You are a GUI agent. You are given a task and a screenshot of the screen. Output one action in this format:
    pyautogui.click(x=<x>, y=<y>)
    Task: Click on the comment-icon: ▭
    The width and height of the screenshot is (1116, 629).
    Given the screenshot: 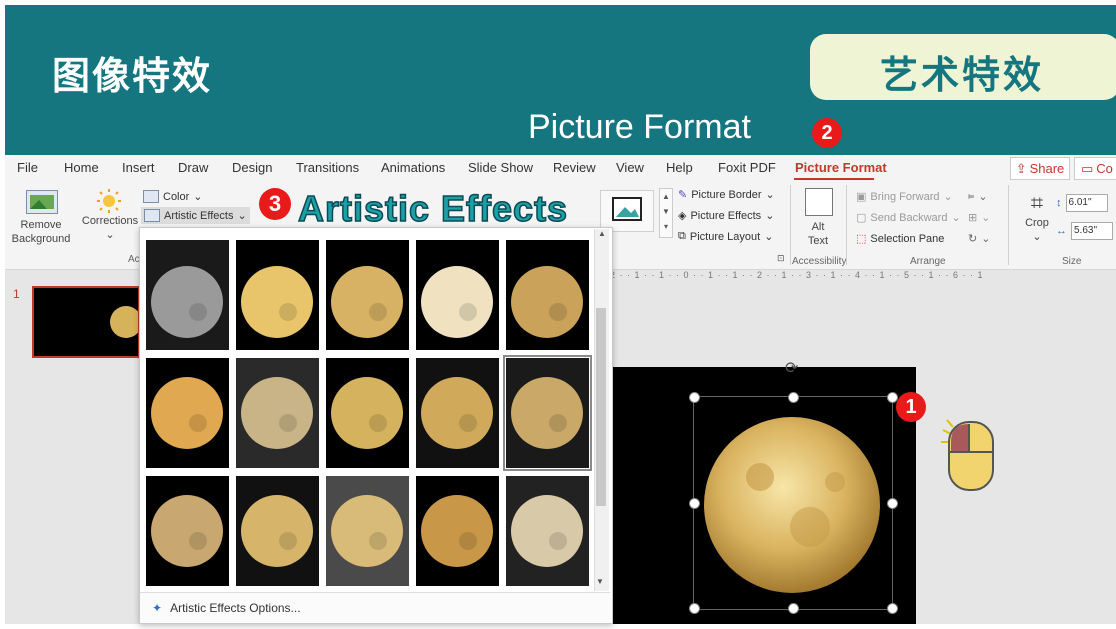 What is the action you would take?
    pyautogui.click(x=1087, y=168)
    